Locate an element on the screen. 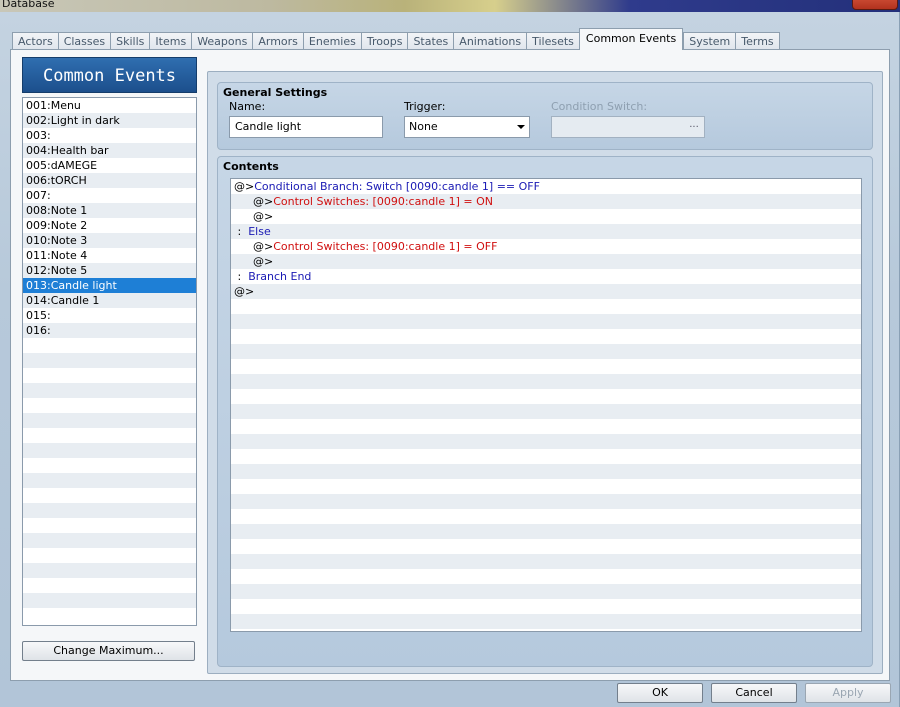  list-item: 012:Note 5 is located at coordinates (109, 270).